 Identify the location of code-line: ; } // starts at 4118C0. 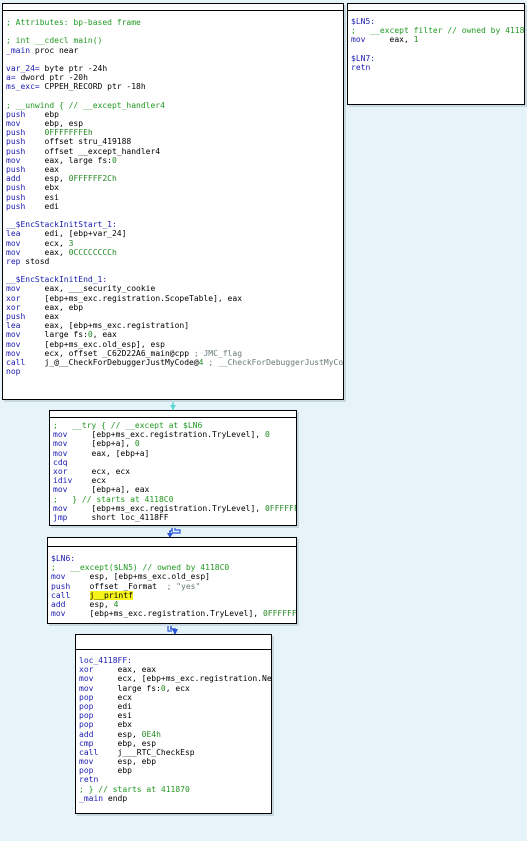
(173, 499).